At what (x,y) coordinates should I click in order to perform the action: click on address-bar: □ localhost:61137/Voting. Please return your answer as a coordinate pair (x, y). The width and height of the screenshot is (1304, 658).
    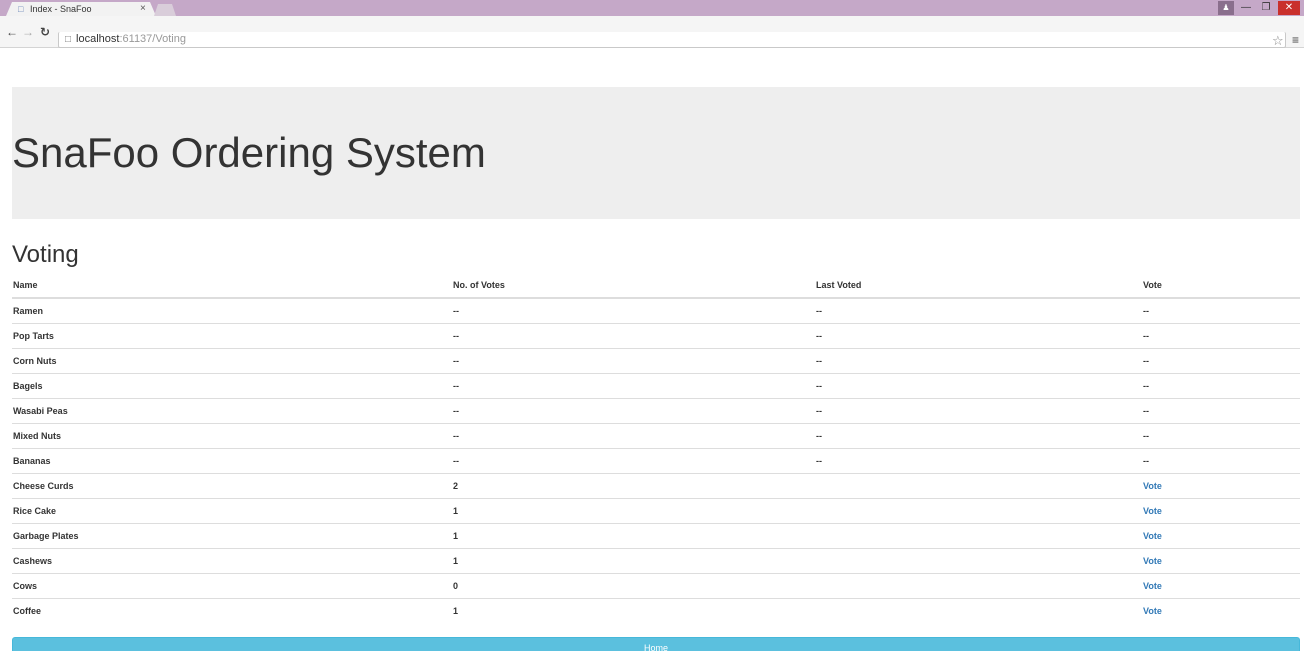
    Looking at the image, I should click on (672, 40).